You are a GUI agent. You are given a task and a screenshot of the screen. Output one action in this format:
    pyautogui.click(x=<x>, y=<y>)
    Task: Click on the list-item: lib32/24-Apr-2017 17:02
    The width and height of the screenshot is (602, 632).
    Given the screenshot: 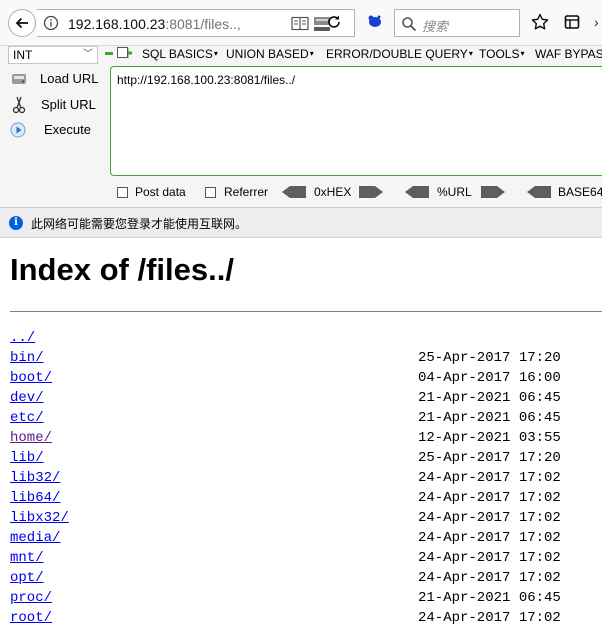 What is the action you would take?
    pyautogui.click(x=306, y=480)
    